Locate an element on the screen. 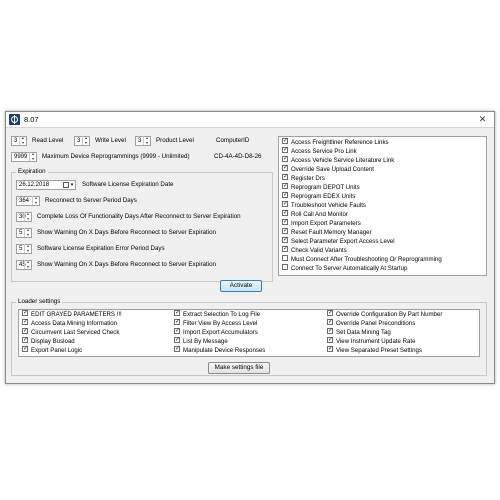 Image resolution: width=500 pixels, height=500 pixels. loader-option-access-data-mining-information: ✓ Access Data Mining Information is located at coordinates (69, 323).